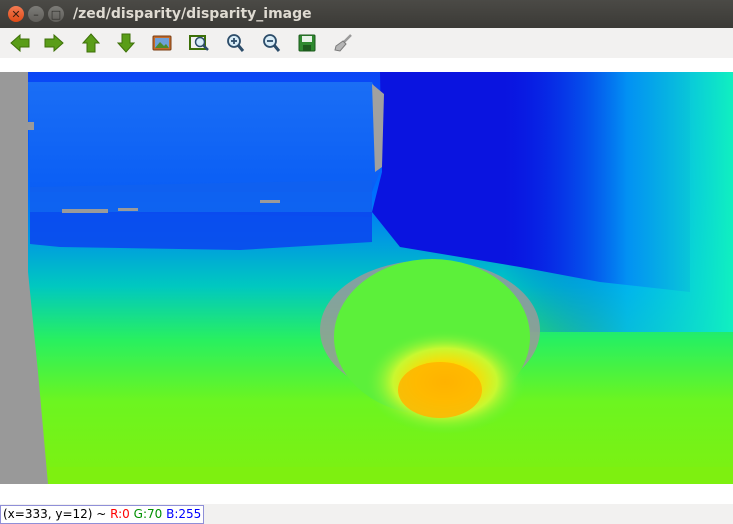  I want to click on up-arrow-icon, so click(91, 43).